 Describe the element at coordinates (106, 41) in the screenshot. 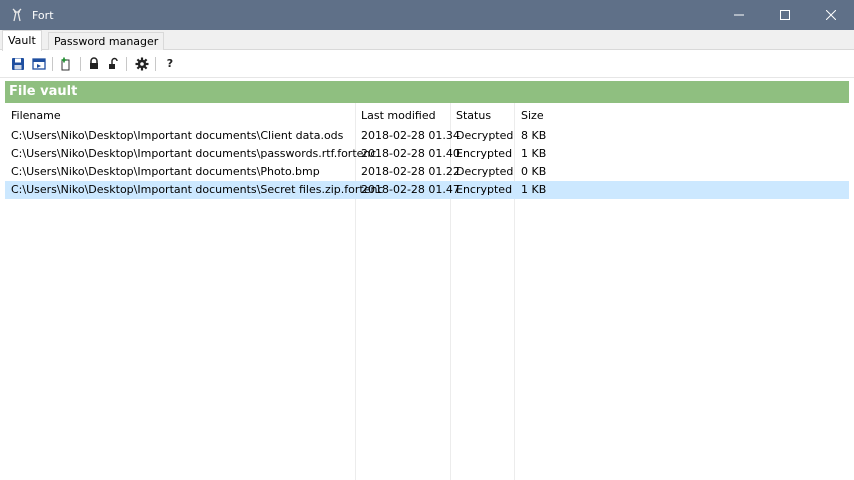

I see `tab-password-manager: Password manager` at that location.